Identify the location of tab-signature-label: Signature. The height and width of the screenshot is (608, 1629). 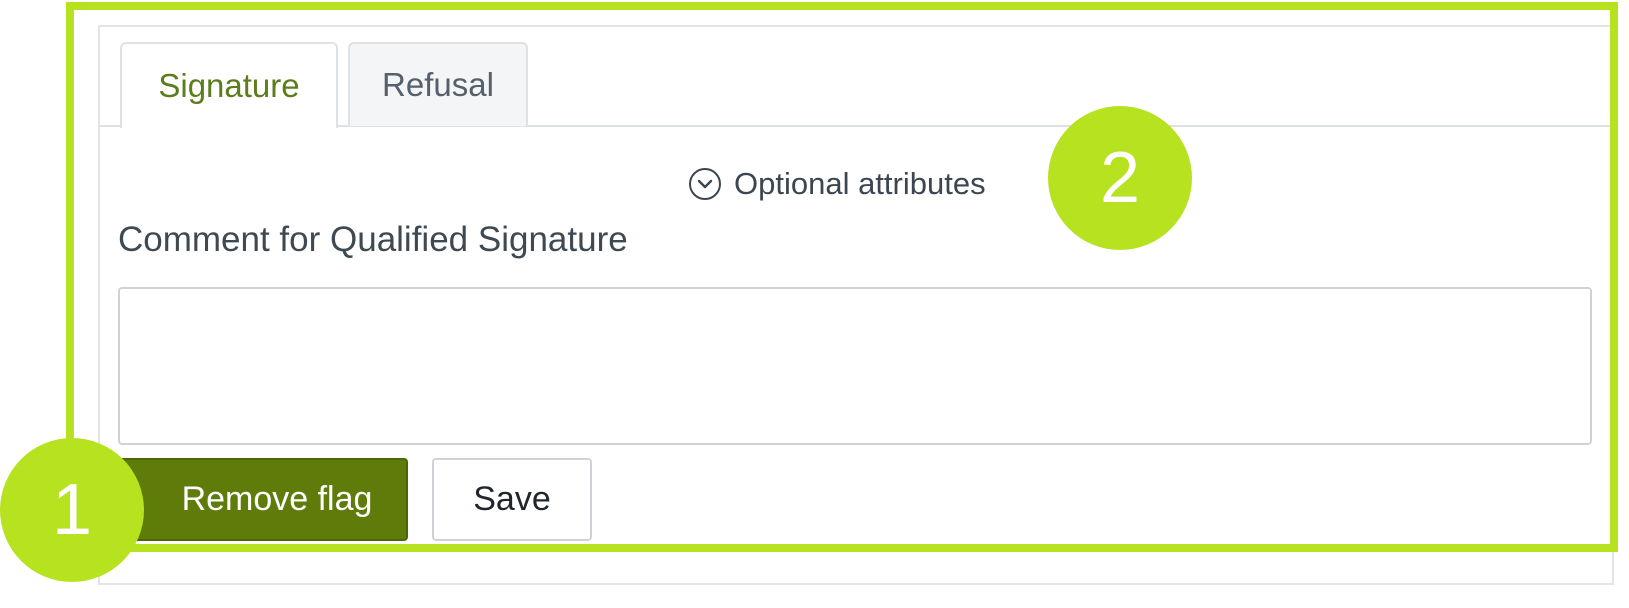
(229, 85).